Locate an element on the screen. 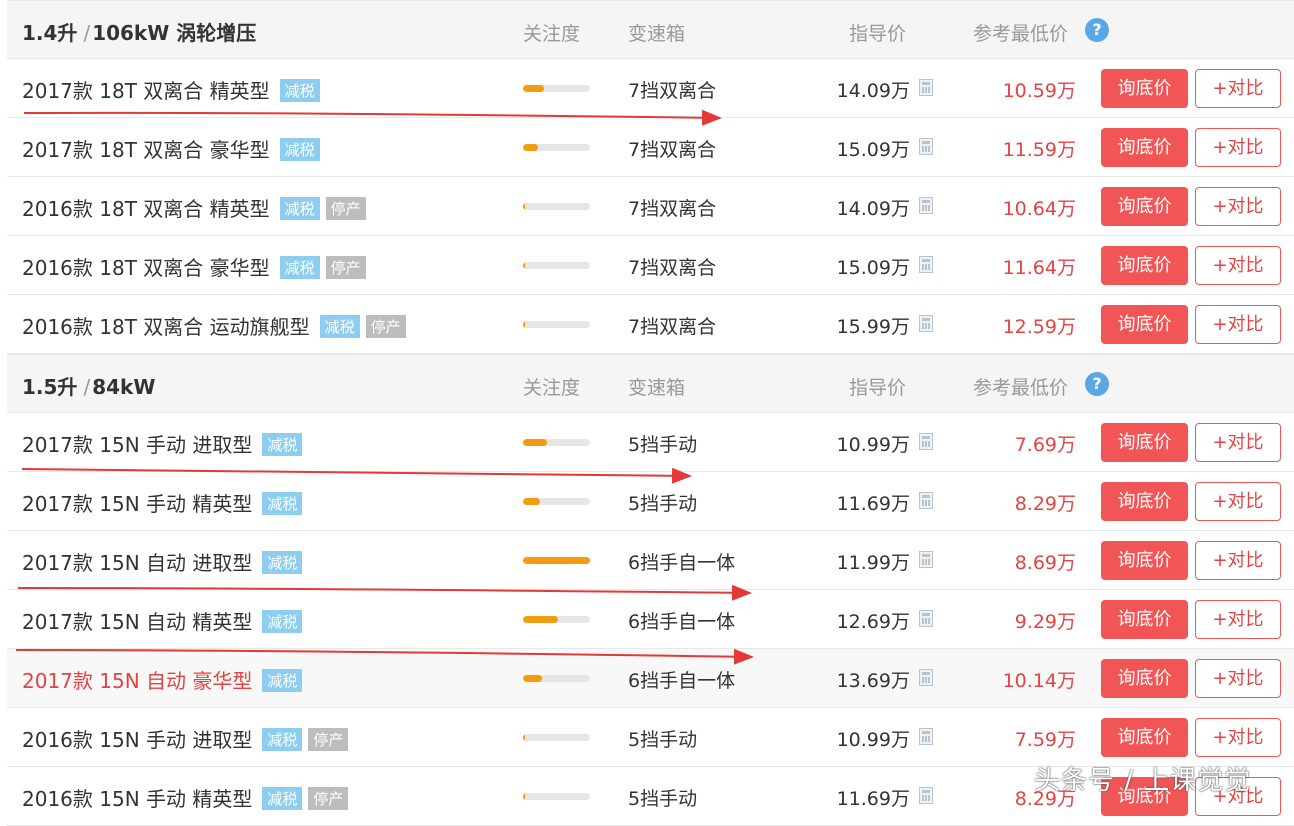  model-name-text: 2017款 15N 手动 精英型 is located at coordinates (137, 504).